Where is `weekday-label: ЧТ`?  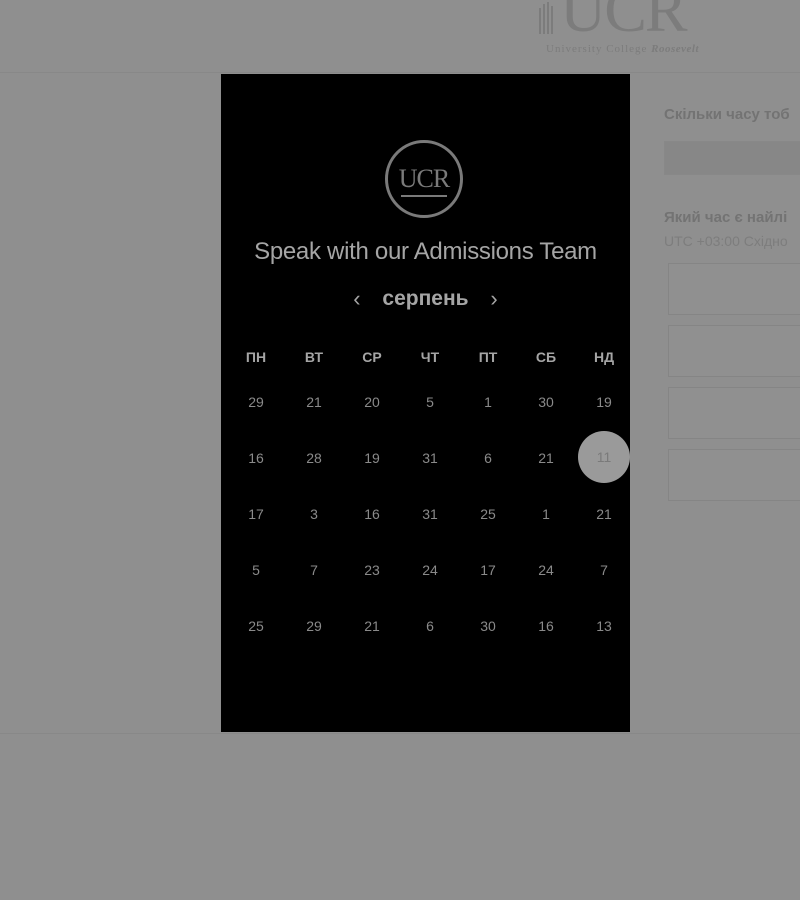
weekday-label: ЧТ is located at coordinates (430, 357).